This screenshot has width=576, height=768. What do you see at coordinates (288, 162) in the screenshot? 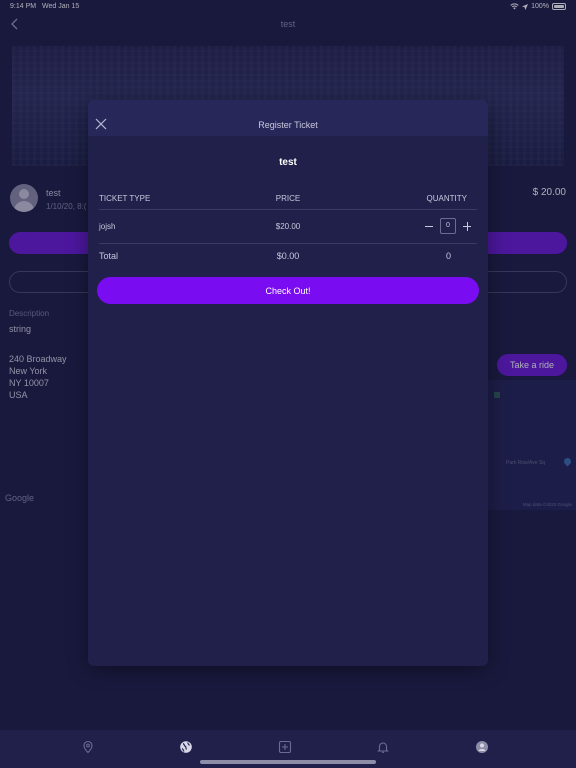
I see `event-title: test` at bounding box center [288, 162].